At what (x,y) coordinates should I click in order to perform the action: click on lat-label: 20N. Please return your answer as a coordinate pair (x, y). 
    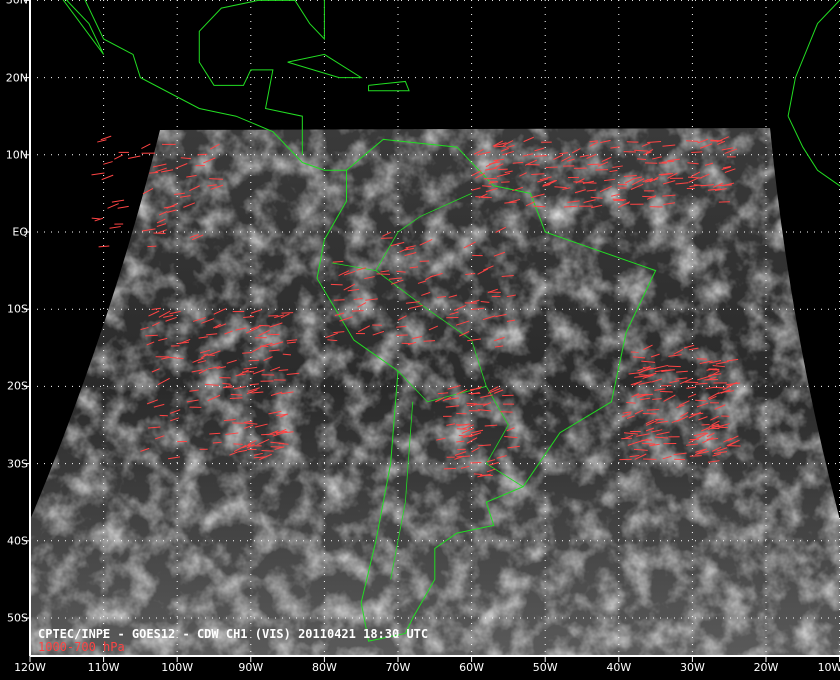
    Looking at the image, I should click on (16, 78).